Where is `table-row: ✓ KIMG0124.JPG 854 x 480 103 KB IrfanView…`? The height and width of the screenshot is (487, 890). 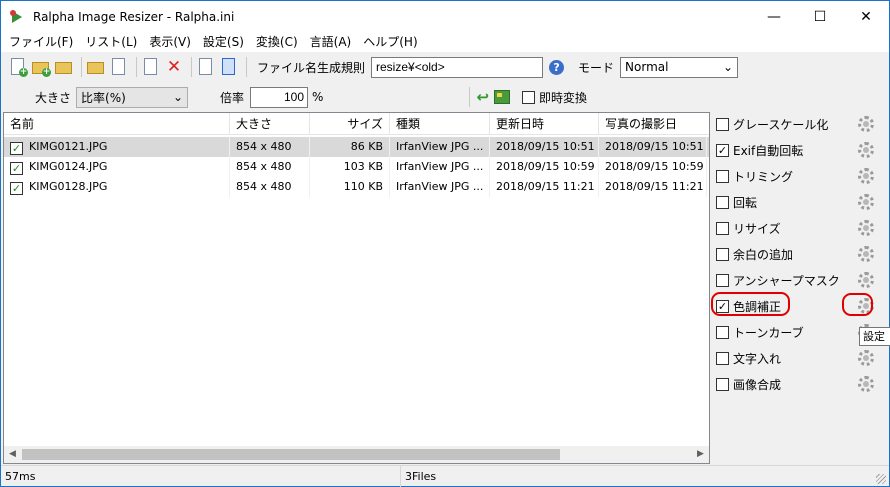
table-row: ✓ KIMG0124.JPG 854 x 480 103 KB IrfanView… is located at coordinates (356, 167).